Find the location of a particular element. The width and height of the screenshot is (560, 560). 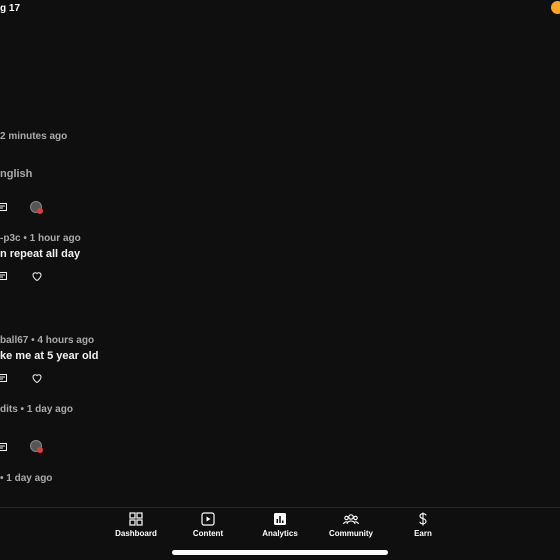

analytics-icon is located at coordinates (280, 519).